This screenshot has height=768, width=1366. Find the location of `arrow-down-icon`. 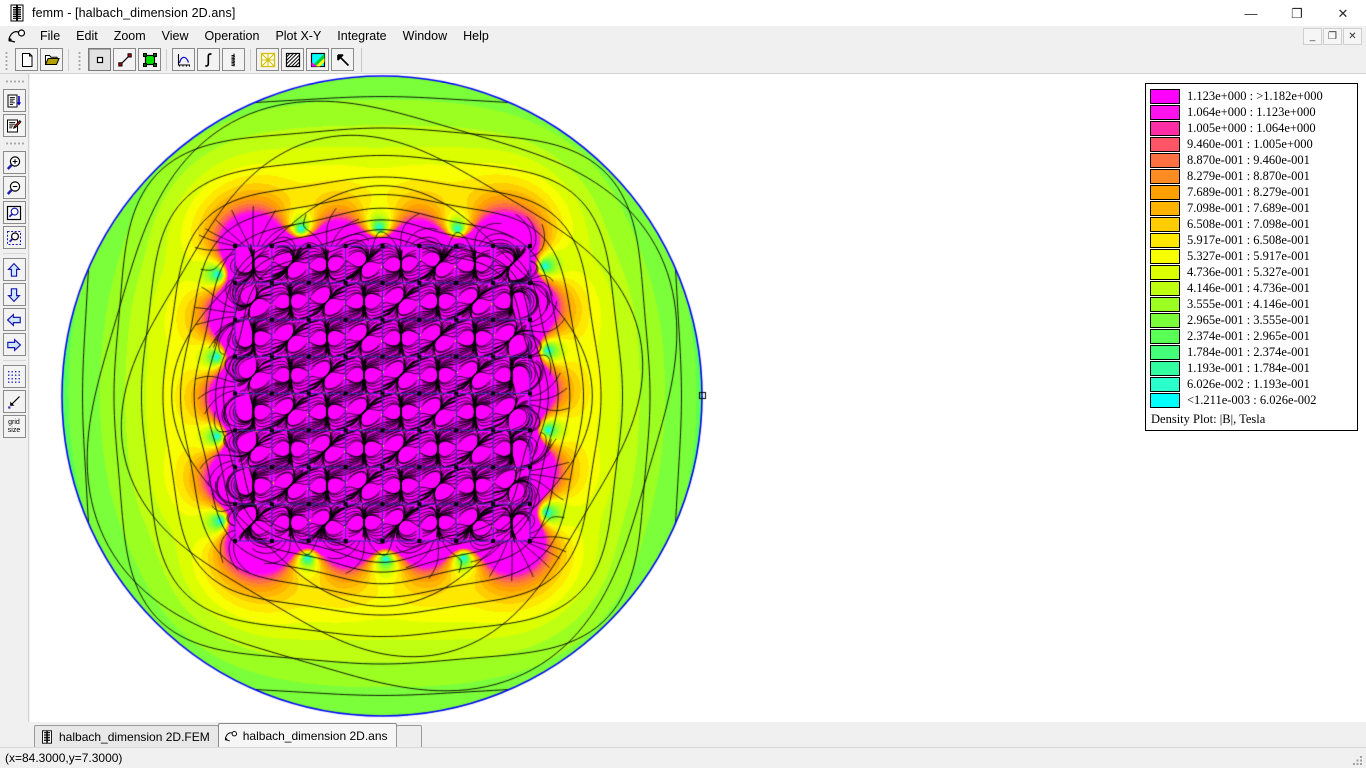

arrow-down-icon is located at coordinates (14, 294).